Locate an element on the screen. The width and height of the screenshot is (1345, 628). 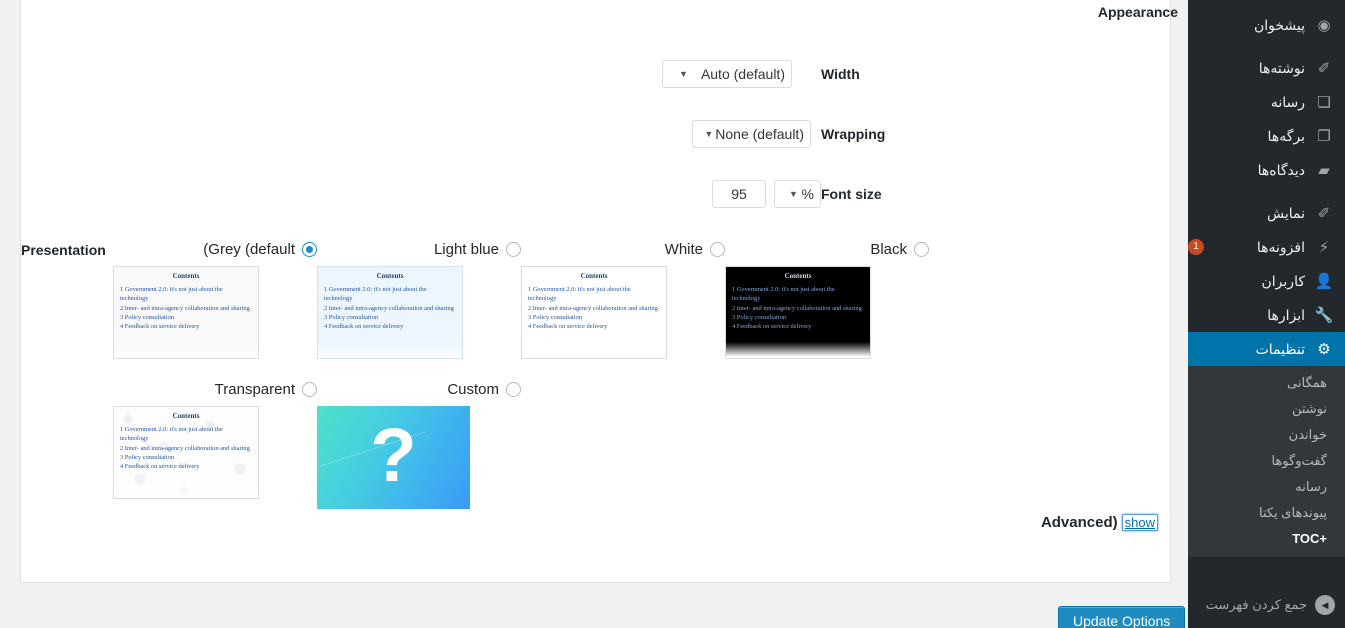
sidebar-item-posts-label: نوشته‌ها is located at coordinates (1281, 67).